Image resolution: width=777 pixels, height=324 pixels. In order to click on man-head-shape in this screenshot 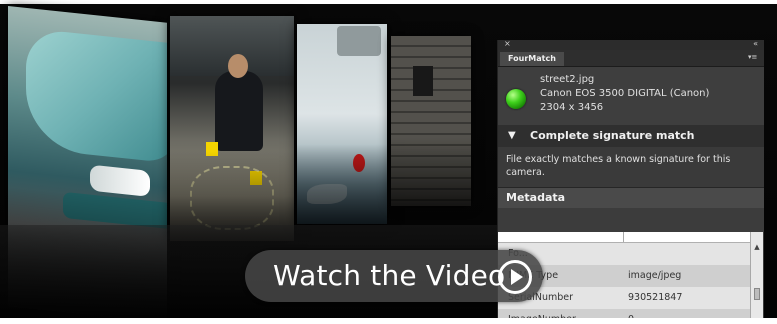, I will do `click(238, 66)`.